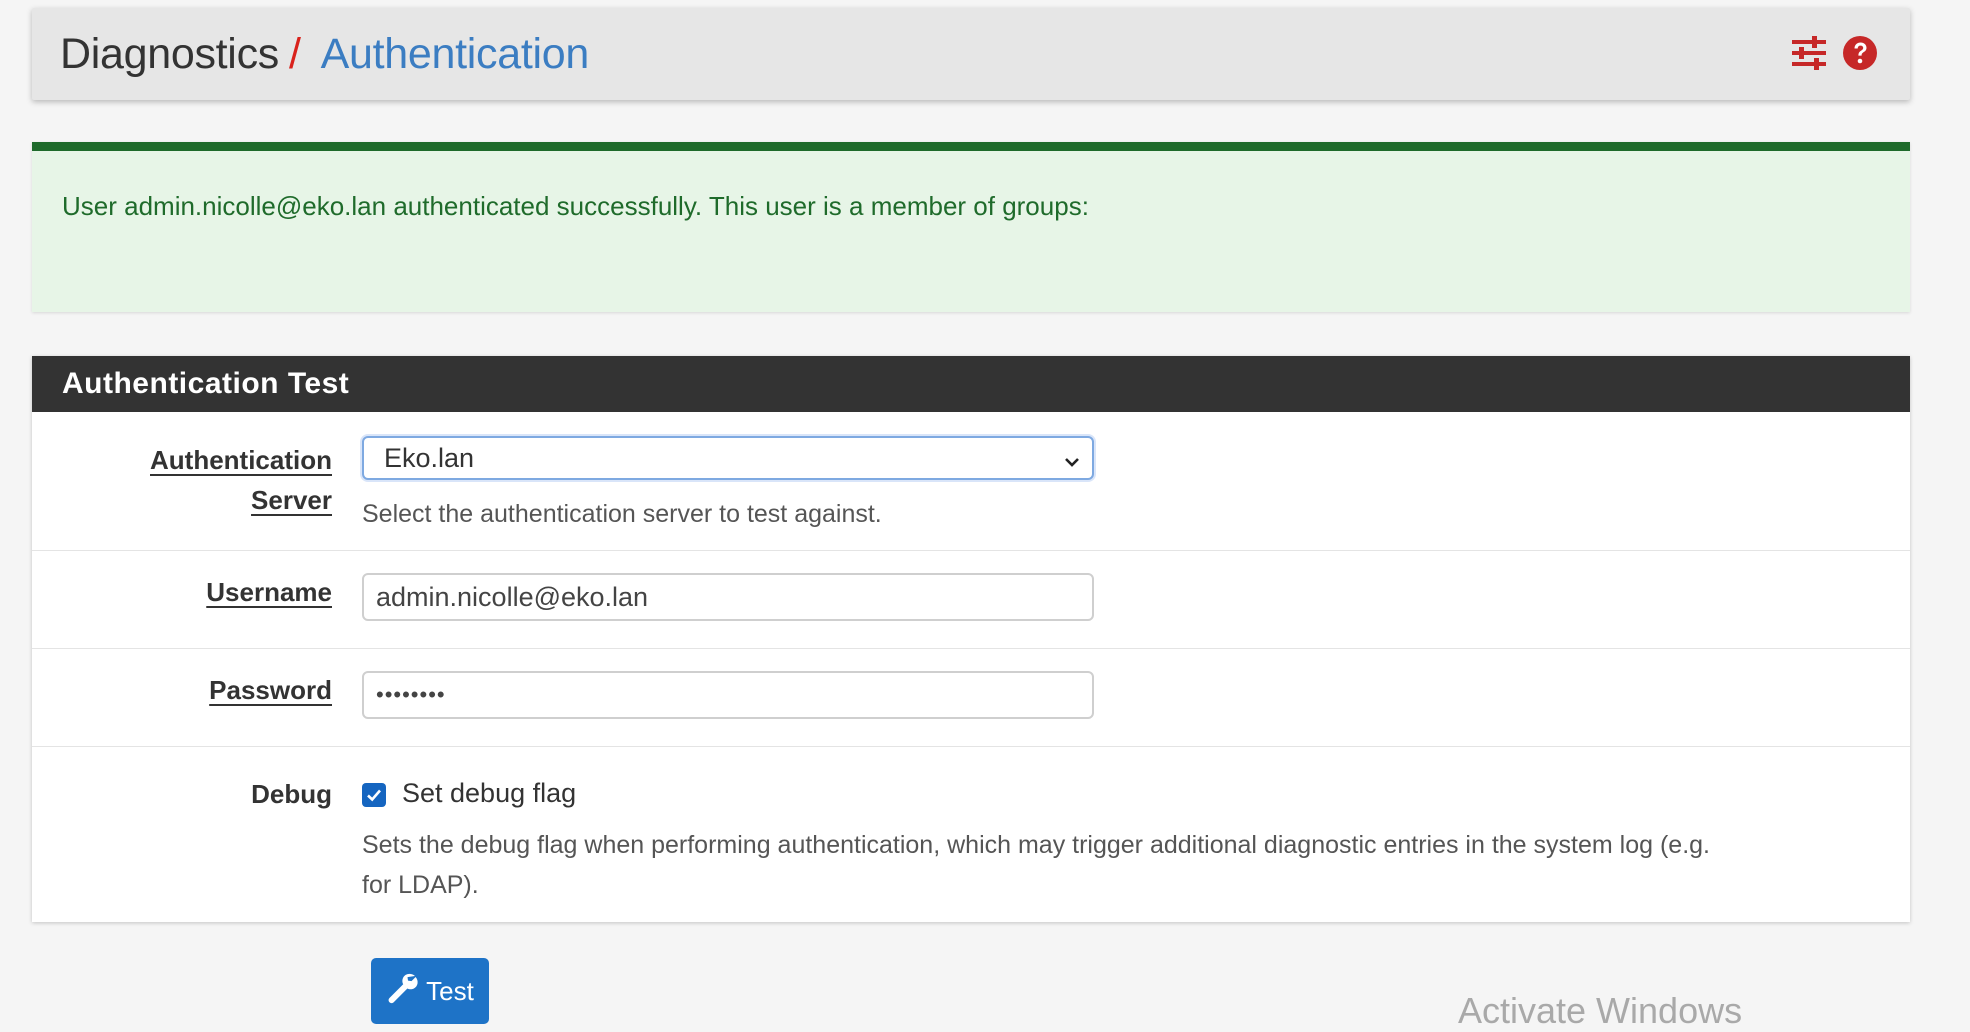 The width and height of the screenshot is (1970, 1032). I want to click on help-icon, so click(1860, 53).